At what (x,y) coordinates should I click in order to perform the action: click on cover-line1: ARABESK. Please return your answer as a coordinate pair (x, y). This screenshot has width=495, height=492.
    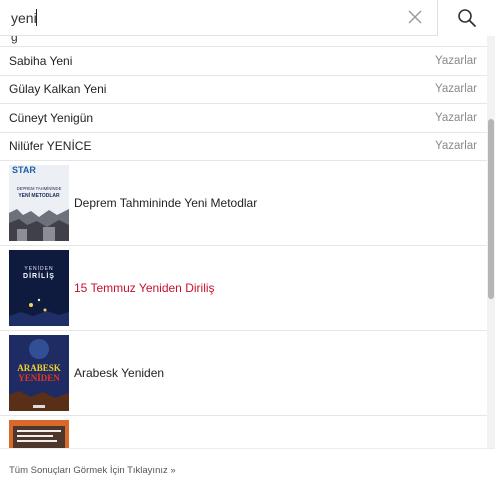
    Looking at the image, I should click on (39, 368).